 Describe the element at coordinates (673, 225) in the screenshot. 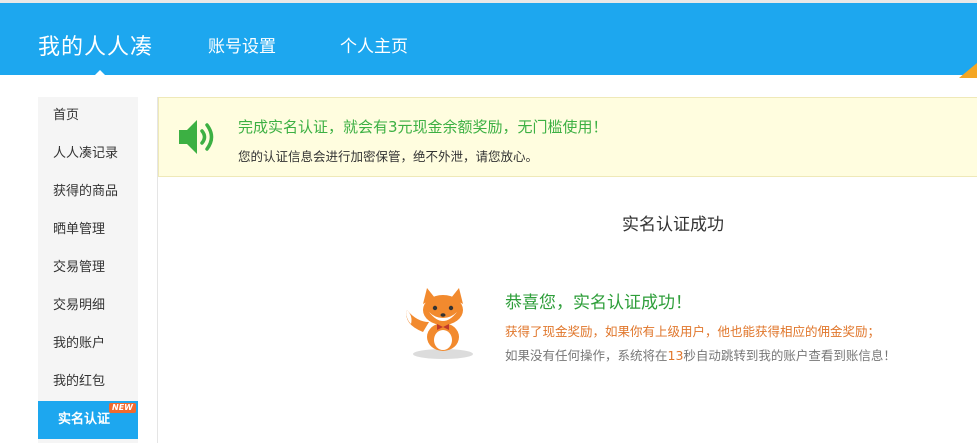

I see `page-title: 实名认证成功` at that location.